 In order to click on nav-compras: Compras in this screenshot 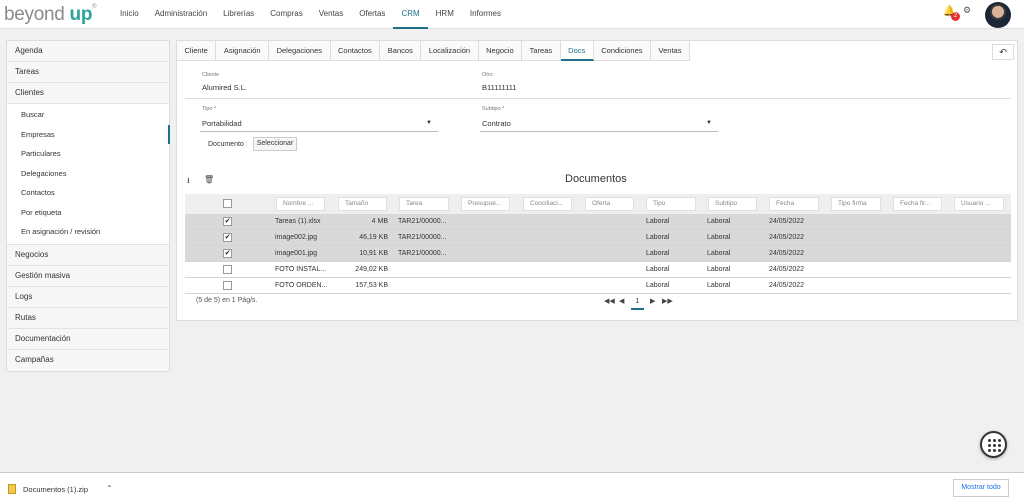, I will do `click(286, 14)`.